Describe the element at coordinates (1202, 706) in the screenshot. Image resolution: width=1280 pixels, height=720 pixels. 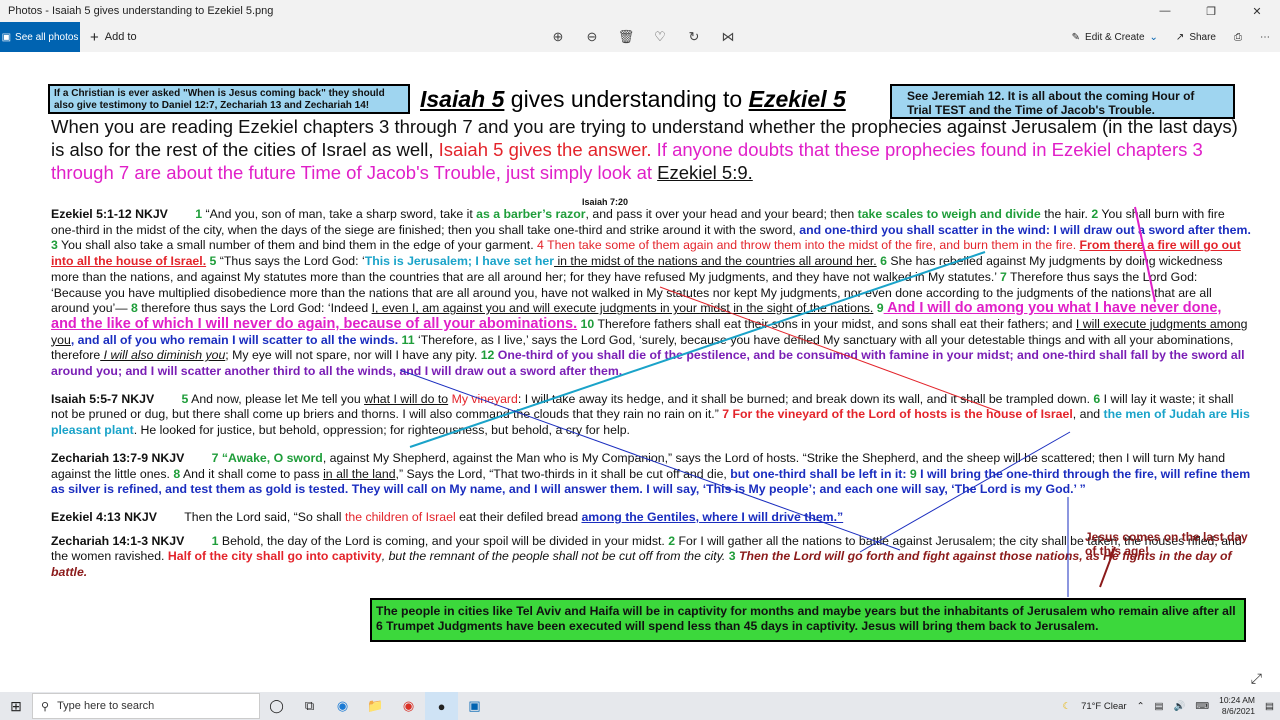
I see `language-icon: ⌨` at that location.